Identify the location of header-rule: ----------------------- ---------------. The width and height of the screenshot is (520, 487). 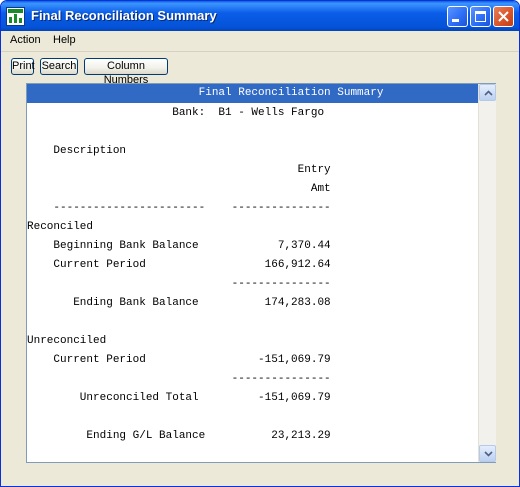
(179, 208).